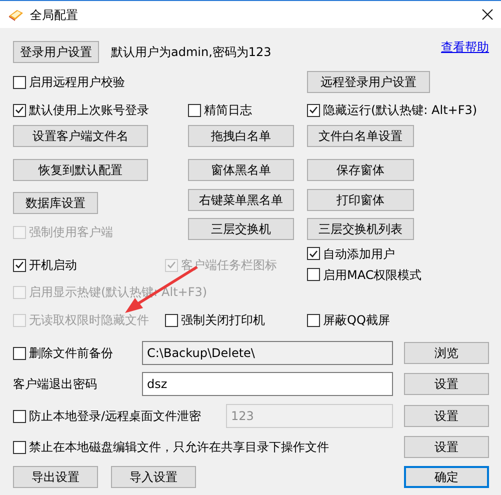  I want to click on checkbox: 防止本地登录/远程桌面文件泄密, so click(107, 416).